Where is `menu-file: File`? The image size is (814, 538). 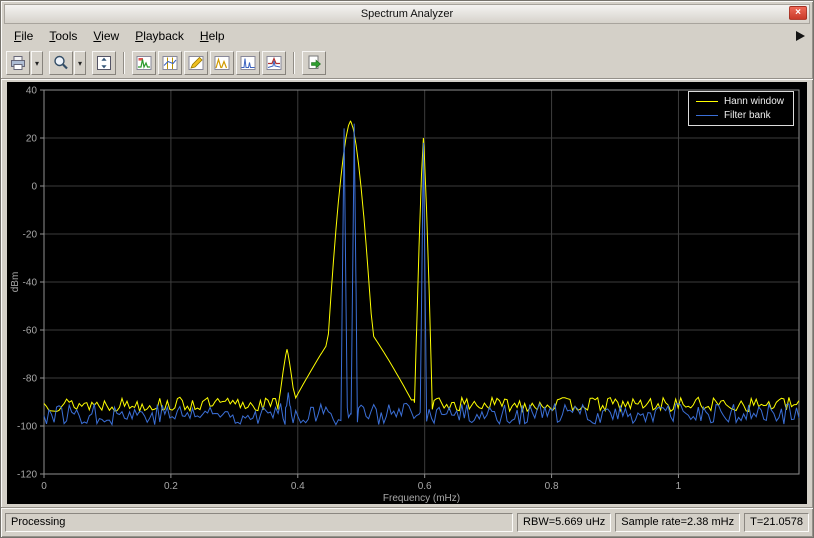
menu-file: File is located at coordinates (23, 36).